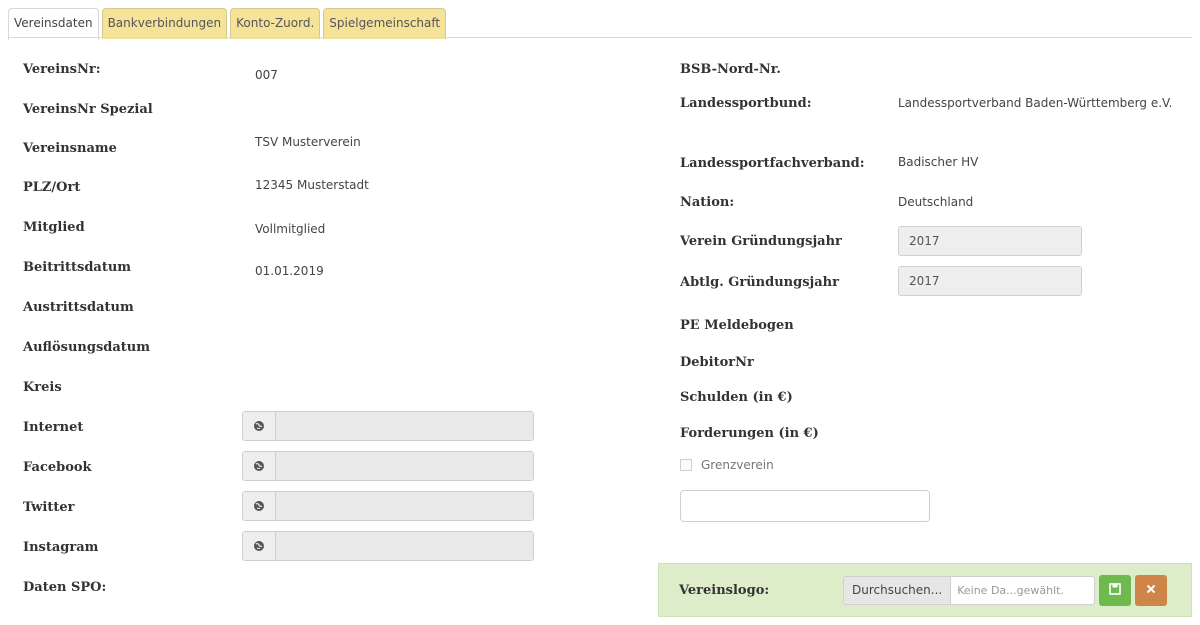 This screenshot has width=1200, height=625. What do you see at coordinates (53, 427) in the screenshot?
I see `internet-label: Internet` at bounding box center [53, 427].